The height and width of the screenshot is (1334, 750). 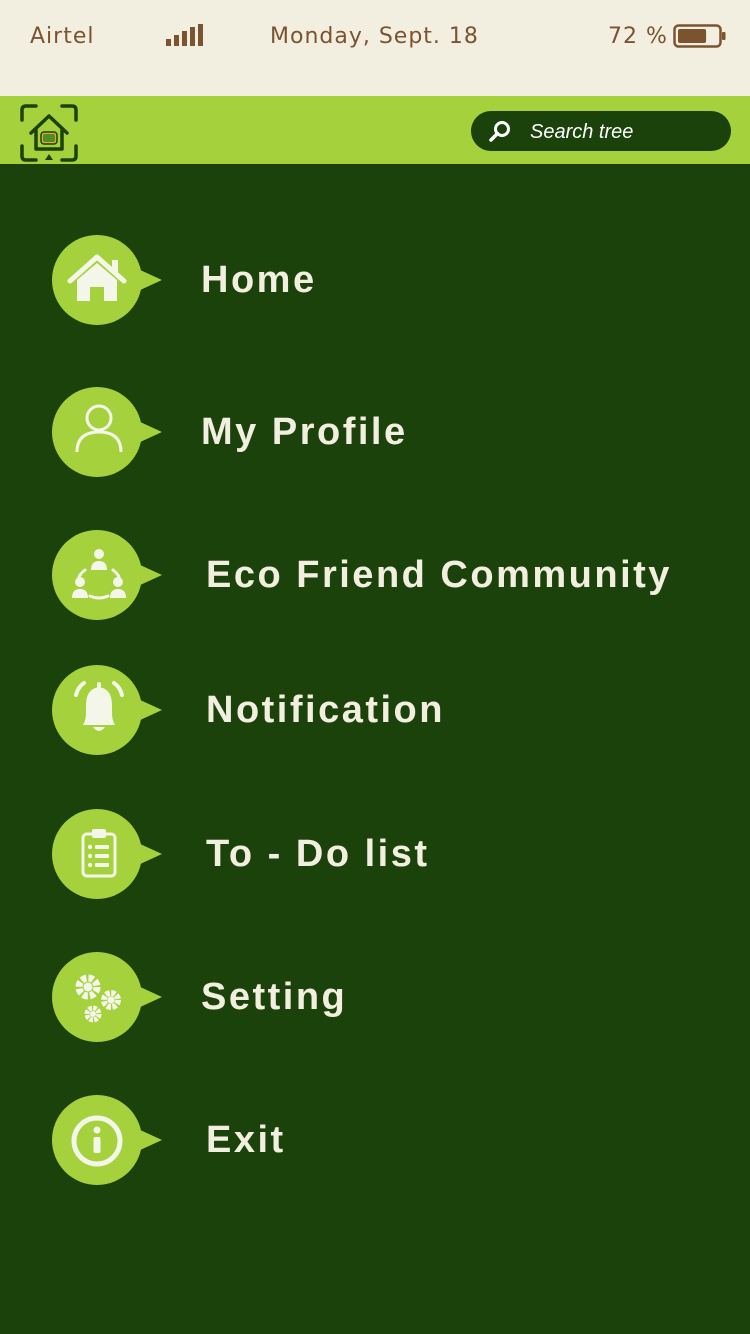 I want to click on setting-bubble, so click(x=107, y=997).